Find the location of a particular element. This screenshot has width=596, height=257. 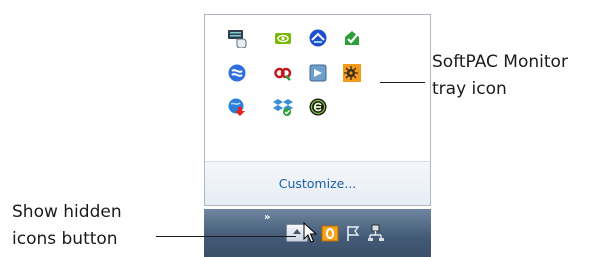

blue-s-logo-icon is located at coordinates (237, 73).